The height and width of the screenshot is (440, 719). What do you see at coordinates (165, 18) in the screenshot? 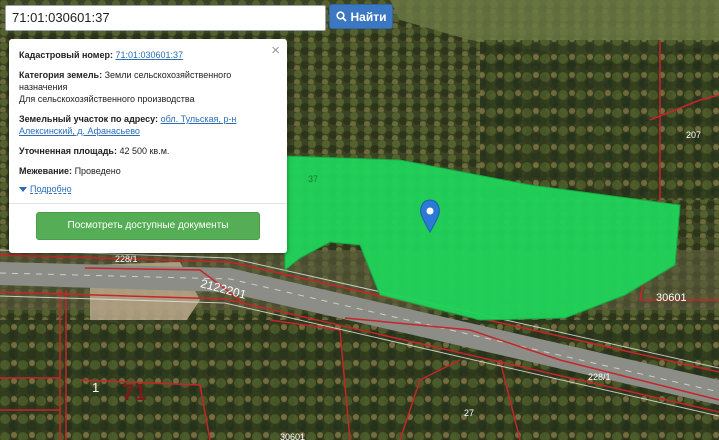
I see `cadastral-search-input: 71:01:030601:37` at bounding box center [165, 18].